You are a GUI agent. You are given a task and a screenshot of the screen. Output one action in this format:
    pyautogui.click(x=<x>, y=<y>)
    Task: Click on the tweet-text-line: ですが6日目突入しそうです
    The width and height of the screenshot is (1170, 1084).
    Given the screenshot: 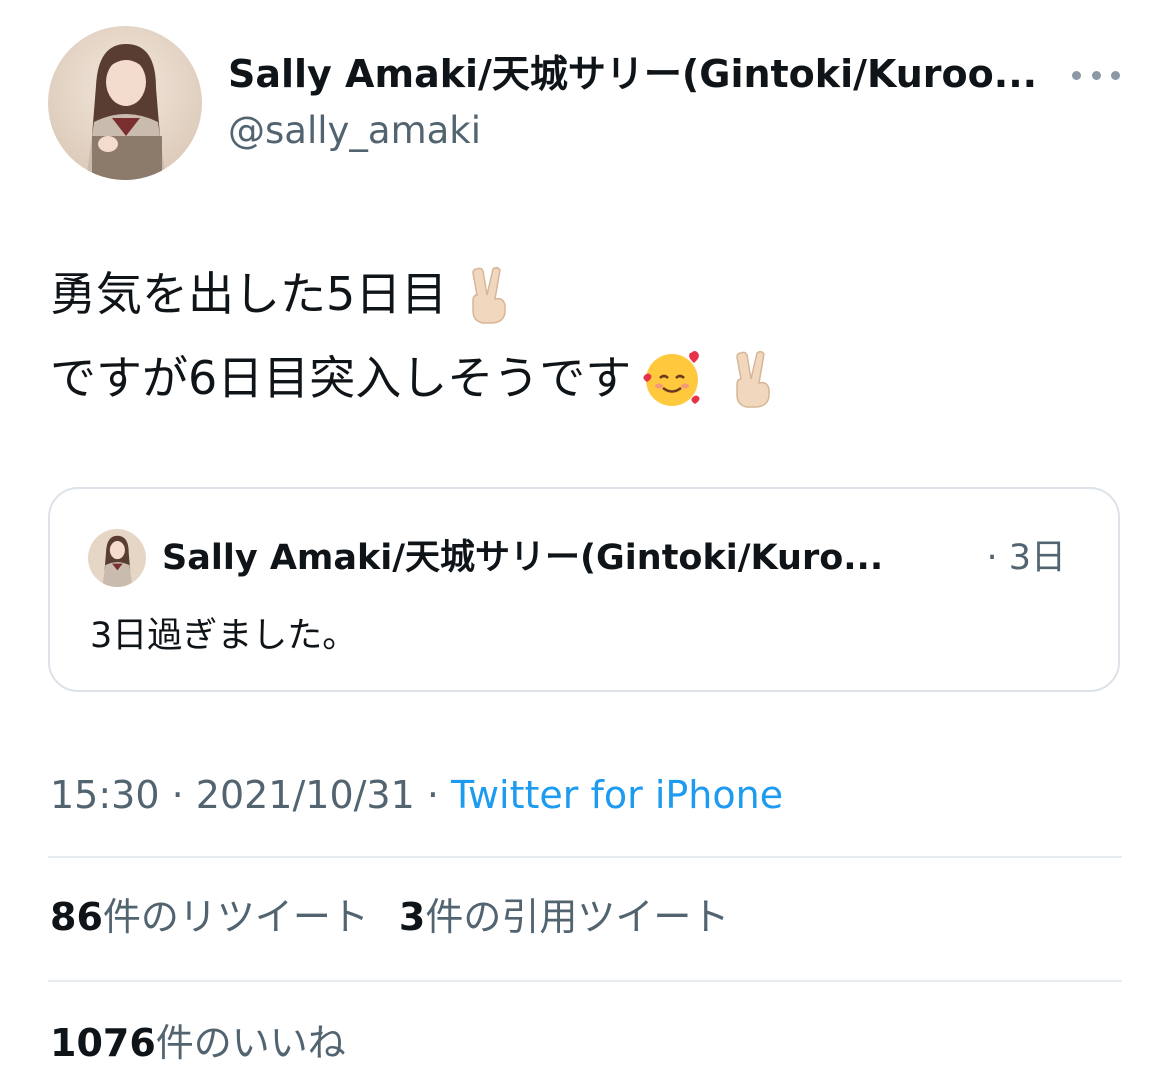 What is the action you would take?
    pyautogui.click(x=580, y=378)
    